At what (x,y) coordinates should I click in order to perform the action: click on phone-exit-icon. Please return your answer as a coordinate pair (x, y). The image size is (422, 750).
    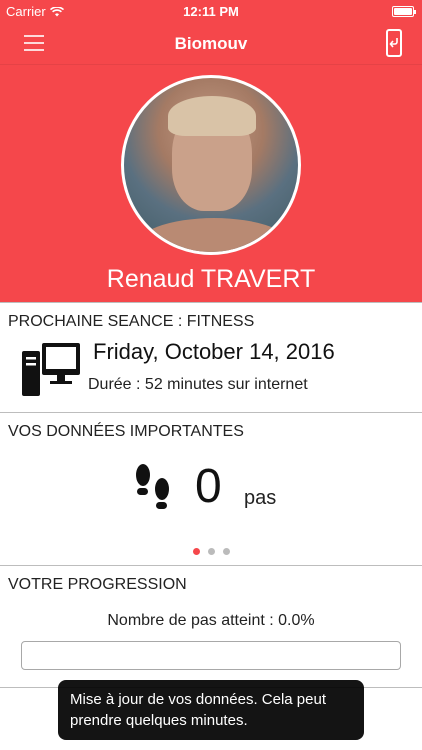
    Looking at the image, I should click on (394, 43).